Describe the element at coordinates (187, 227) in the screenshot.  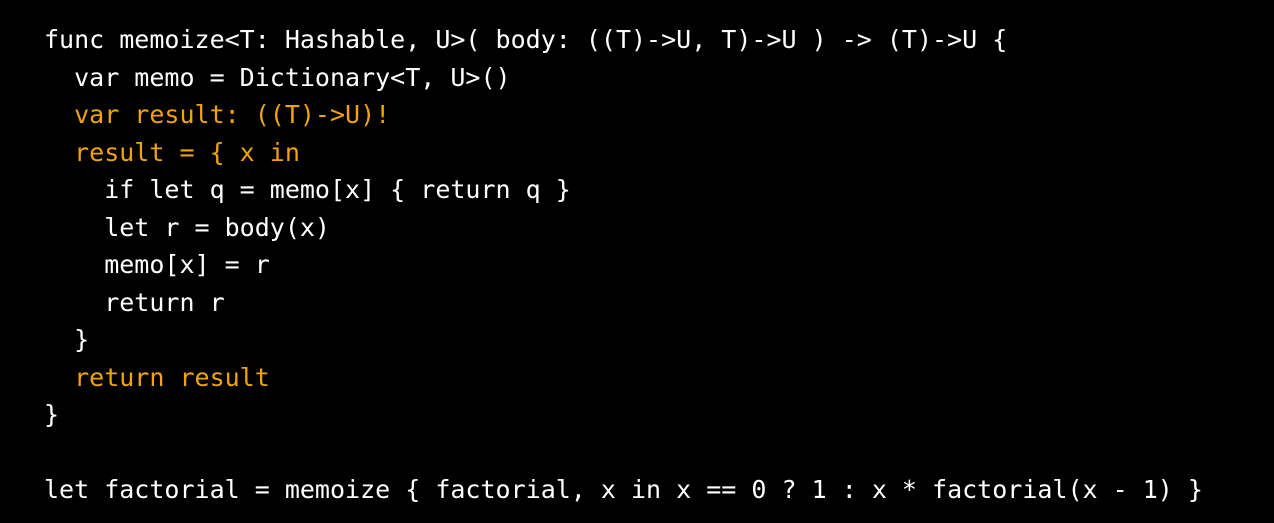
I see `code-line-6: let r = body(x)` at that location.